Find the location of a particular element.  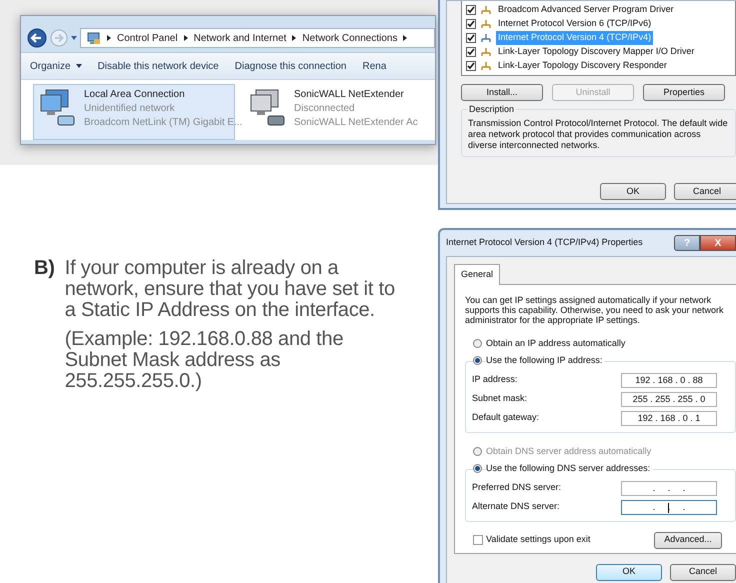

text-cursor is located at coordinates (668, 507).